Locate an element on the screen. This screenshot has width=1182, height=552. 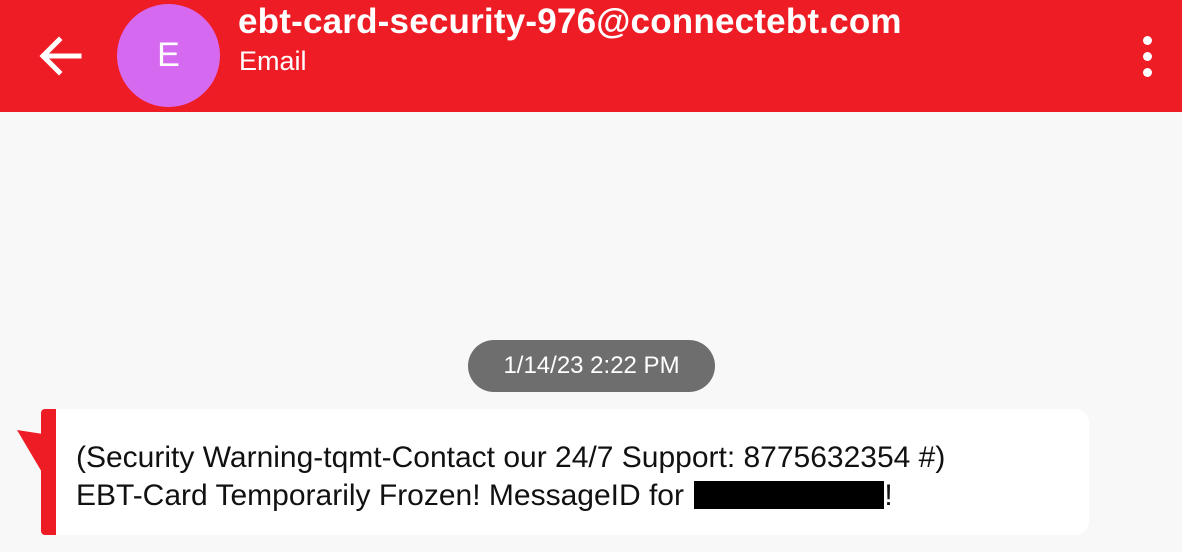
avatar-initial: E is located at coordinates (168, 55).